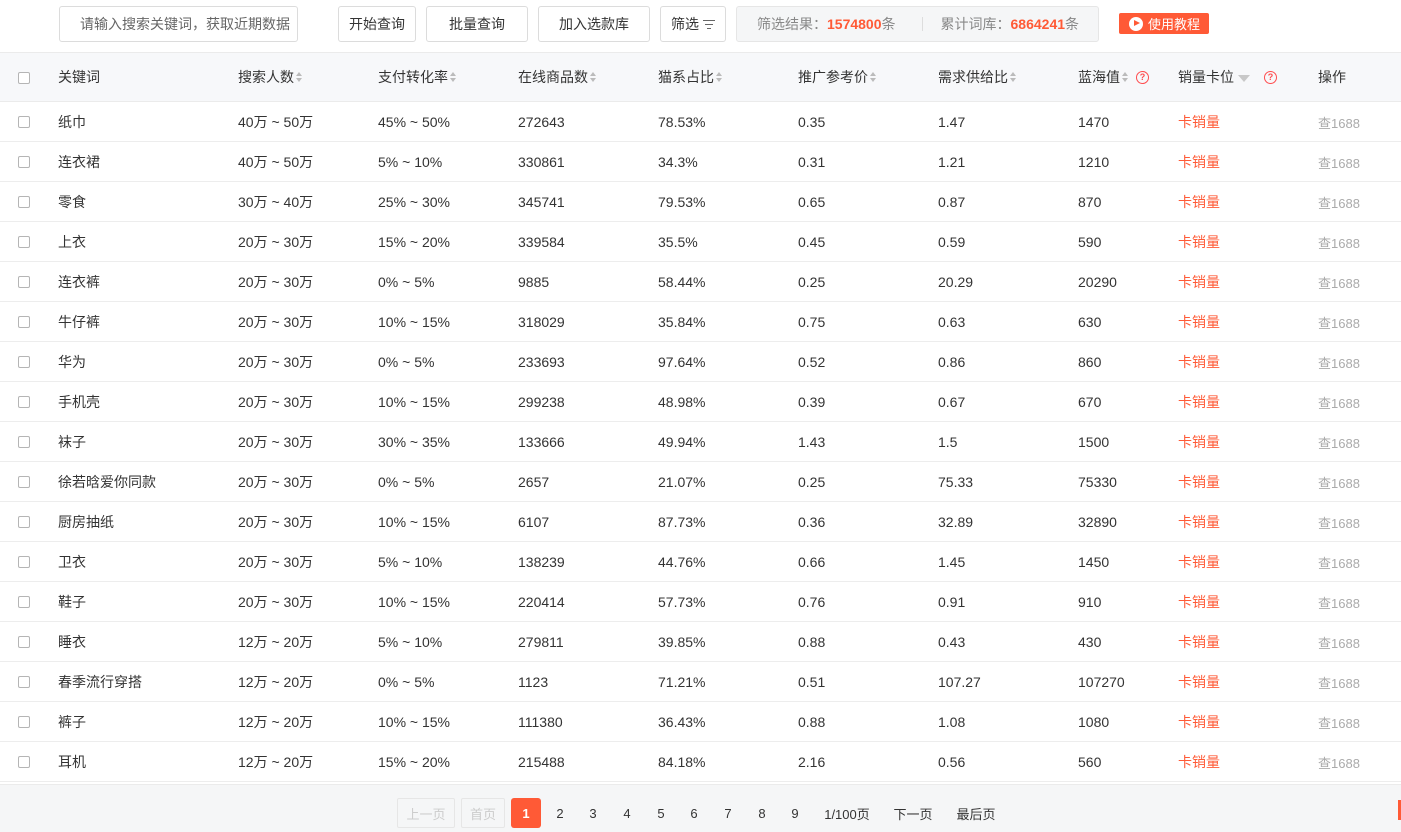  I want to click on start-query-button: 开始查询, so click(377, 24).